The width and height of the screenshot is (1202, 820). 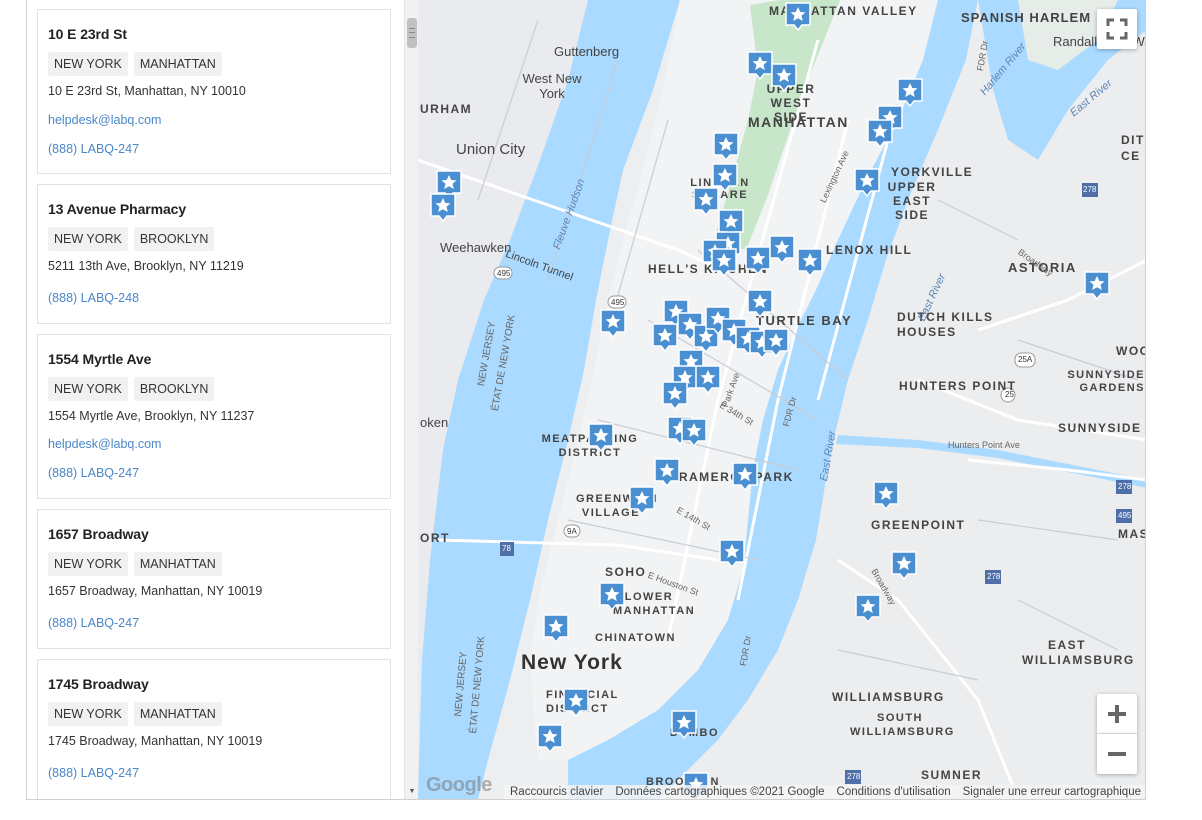 What do you see at coordinates (894, 792) in the screenshot?
I see `terms-link: Conditions d'utilisation` at bounding box center [894, 792].